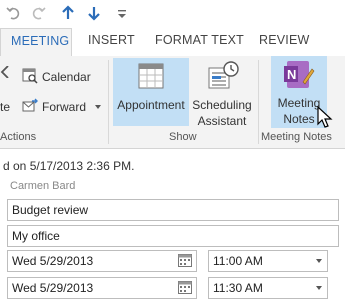 The height and width of the screenshot is (308, 345). I want to click on start-time-field: 11:00 AM, so click(268, 261).